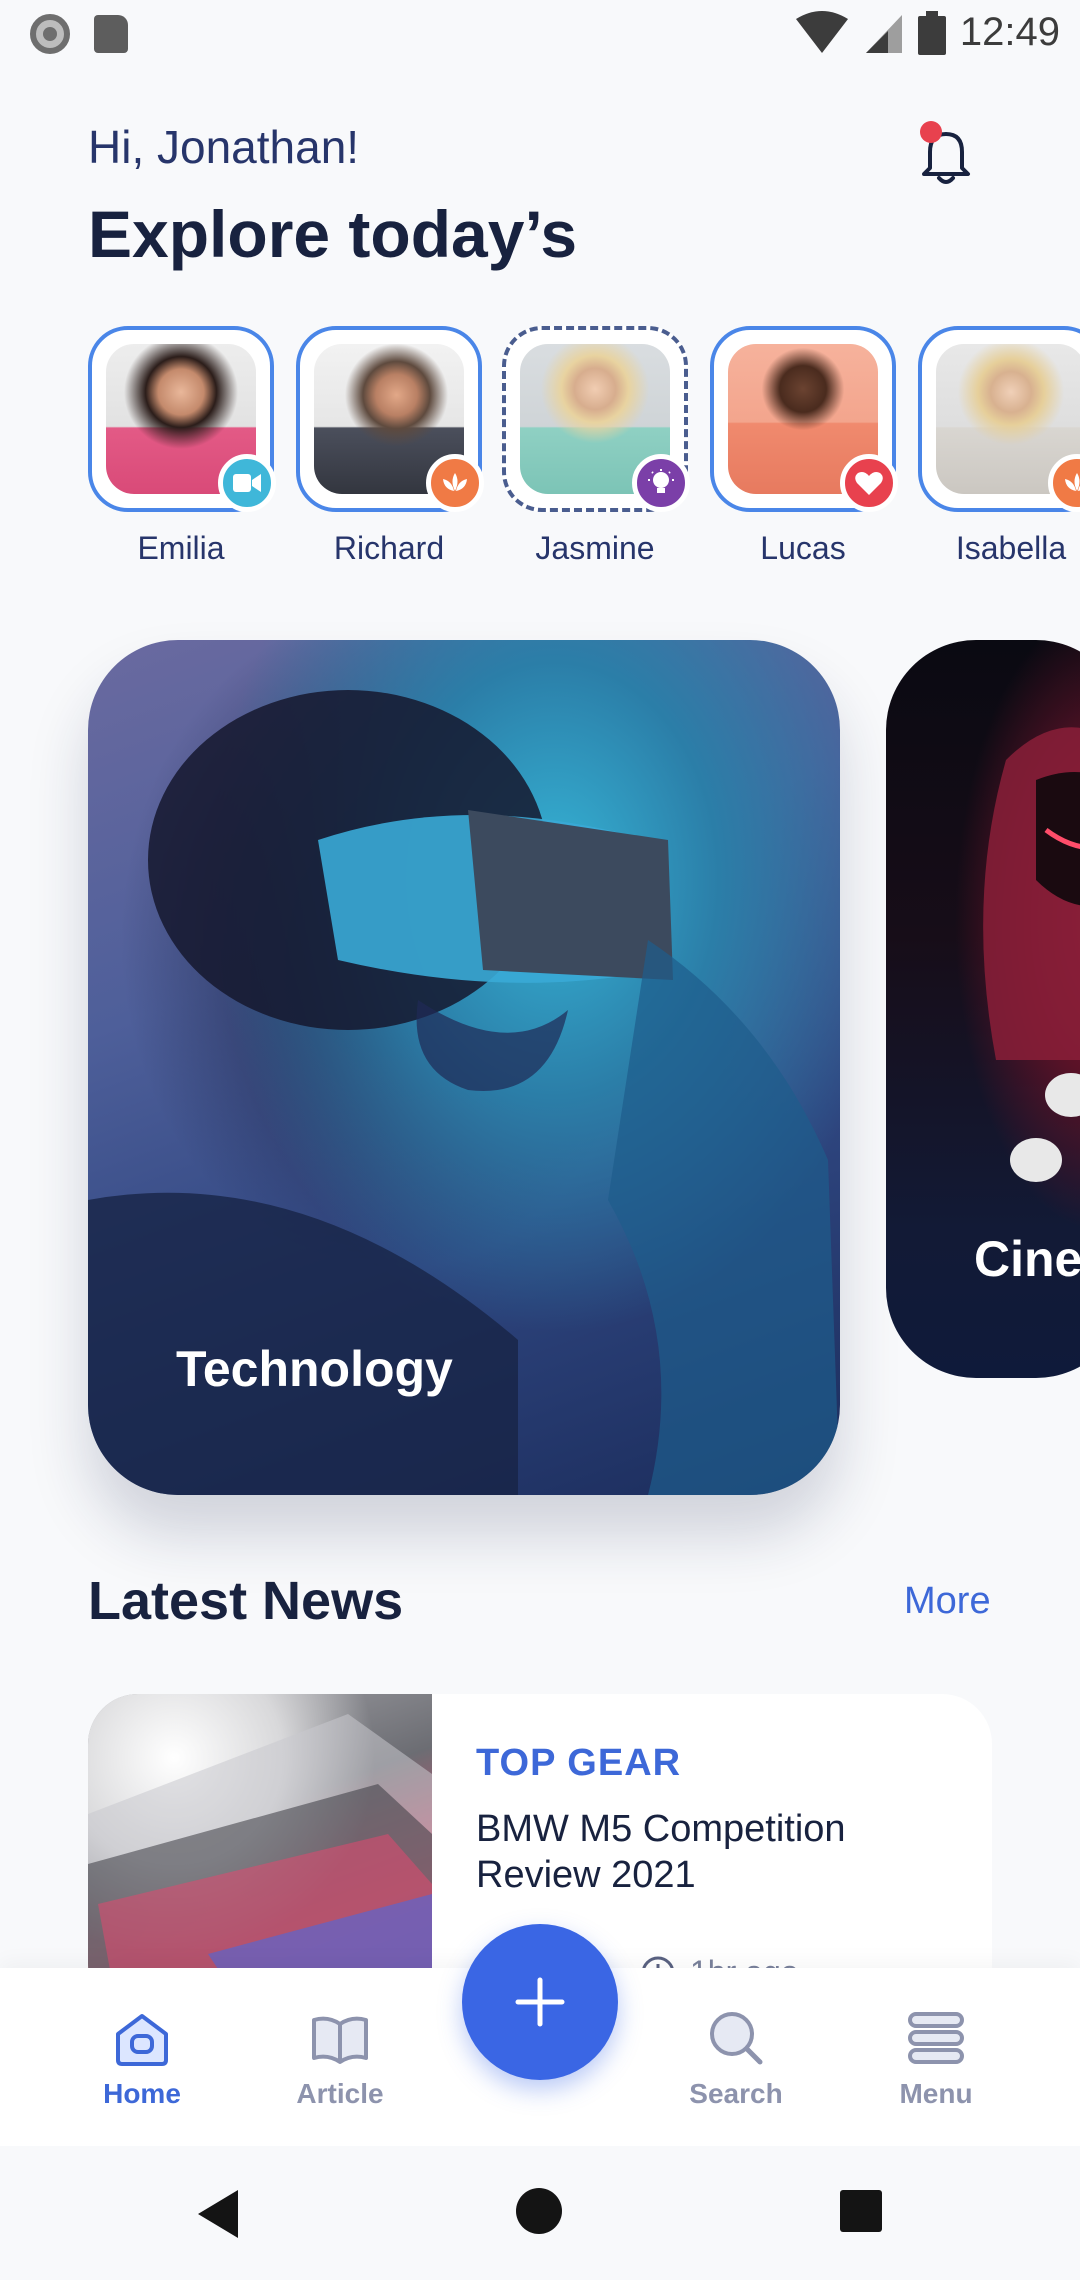  I want to click on battery-icon, so click(931, 32).